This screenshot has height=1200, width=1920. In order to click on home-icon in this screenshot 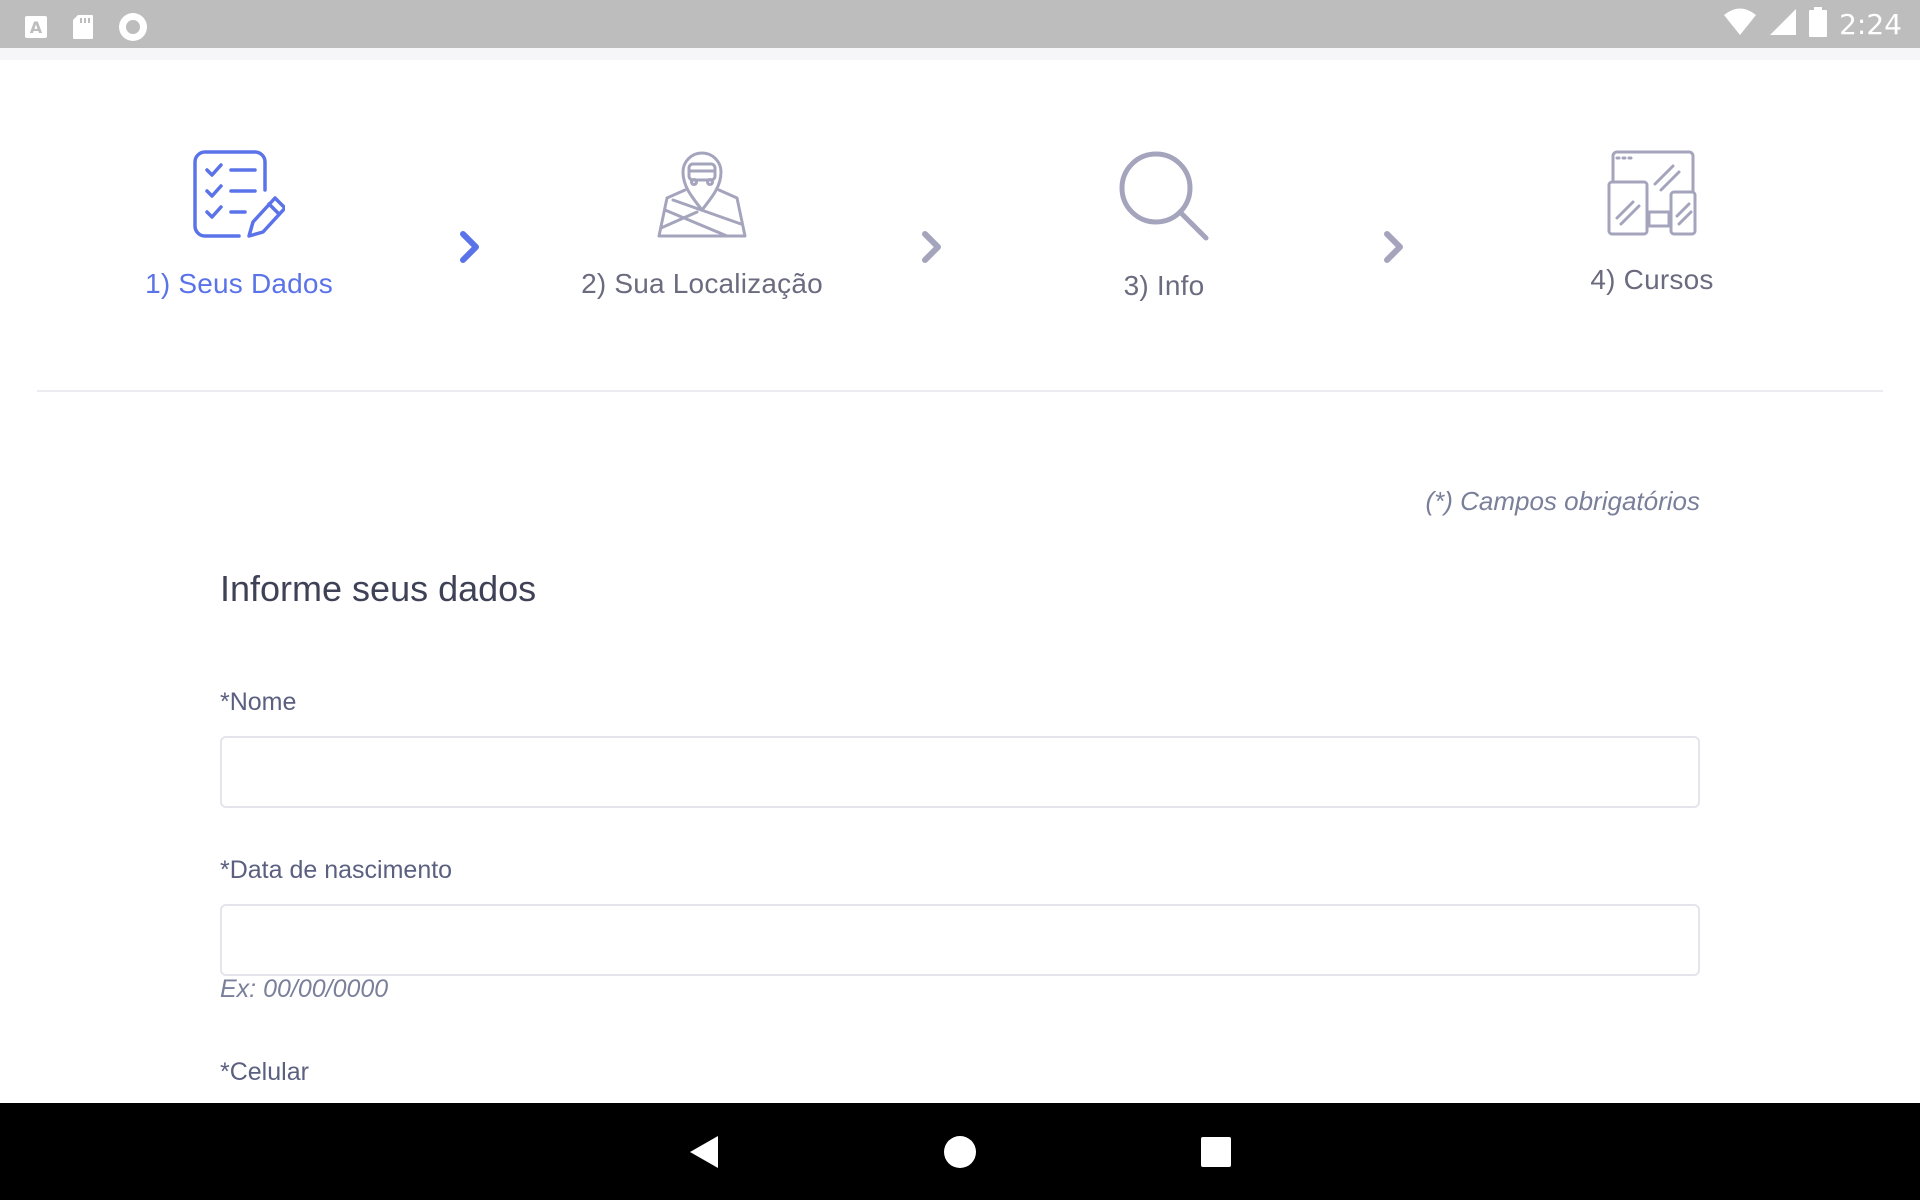, I will do `click(960, 1151)`.